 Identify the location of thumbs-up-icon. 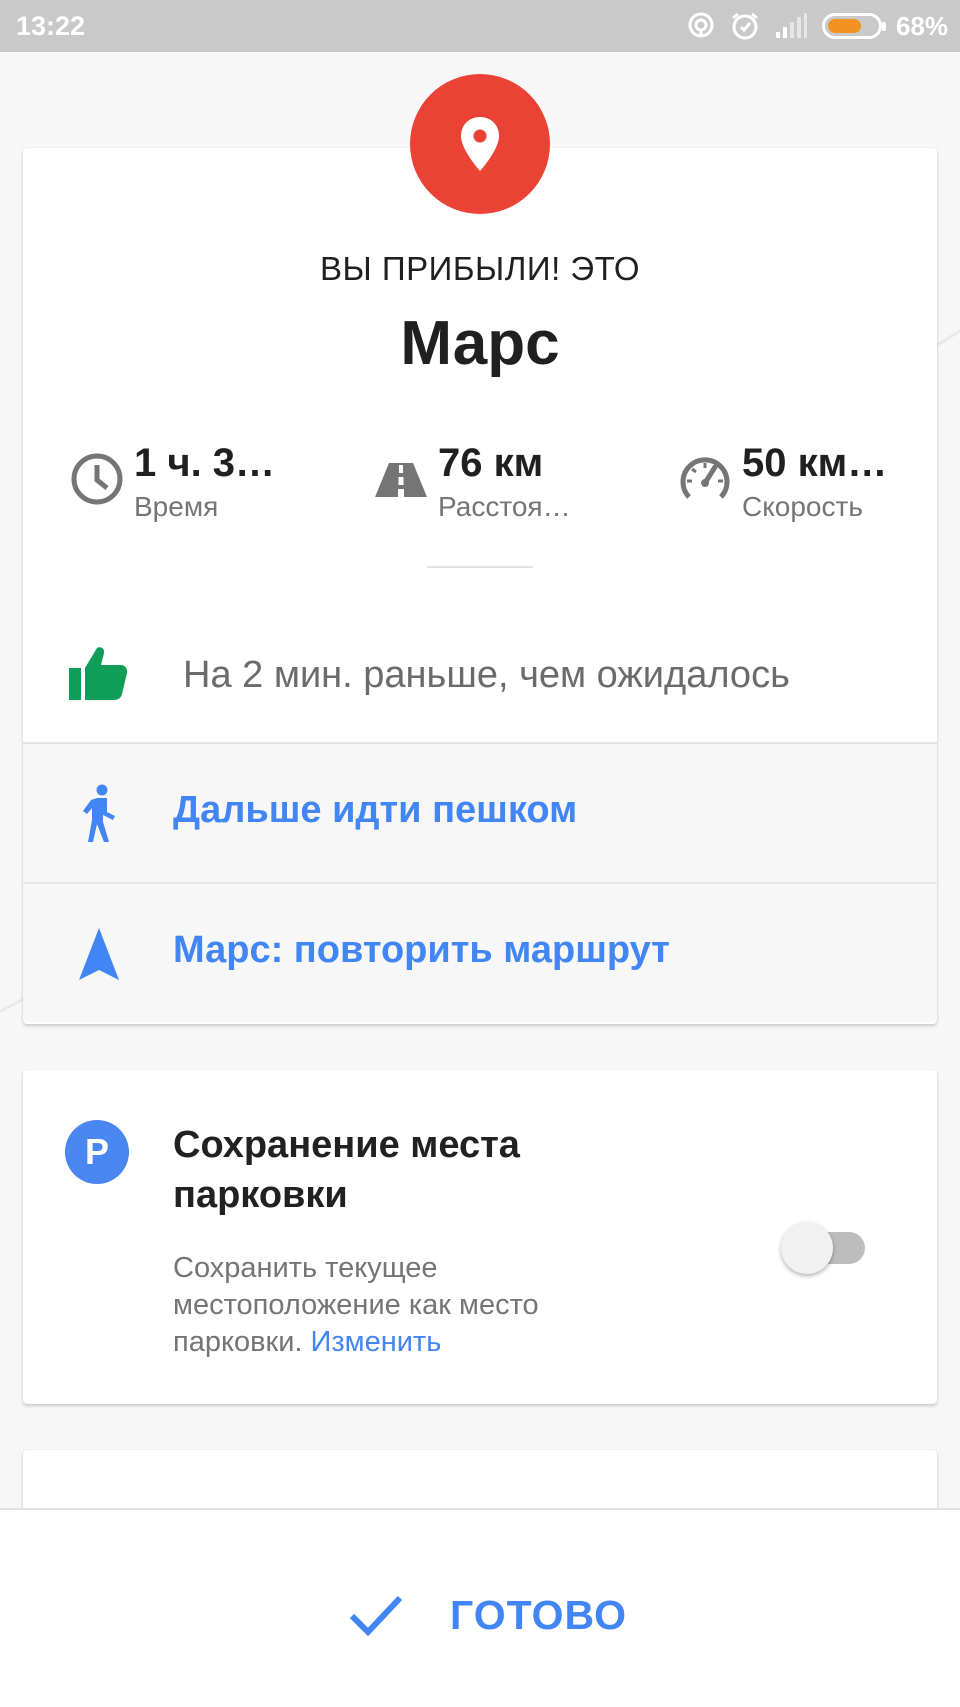
(98, 673).